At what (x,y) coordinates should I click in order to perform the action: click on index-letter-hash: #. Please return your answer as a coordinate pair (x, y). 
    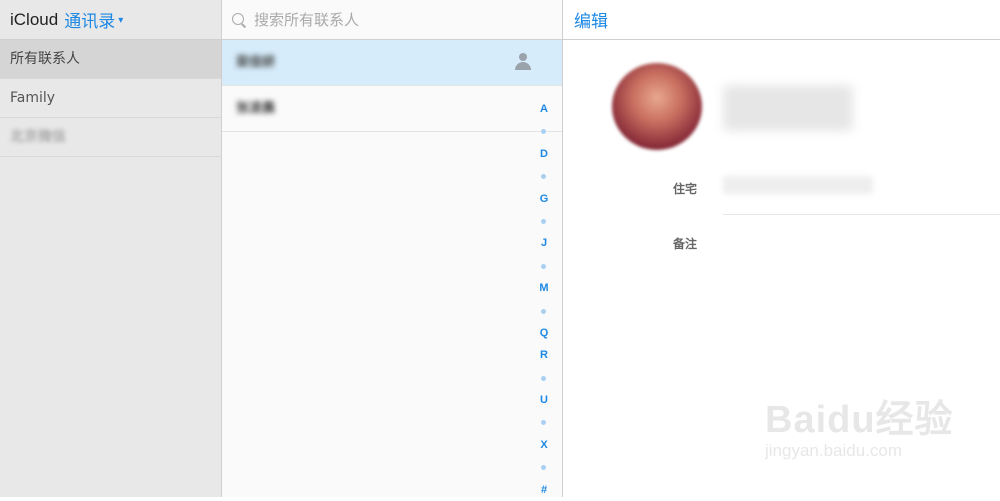
    Looking at the image, I should click on (544, 490).